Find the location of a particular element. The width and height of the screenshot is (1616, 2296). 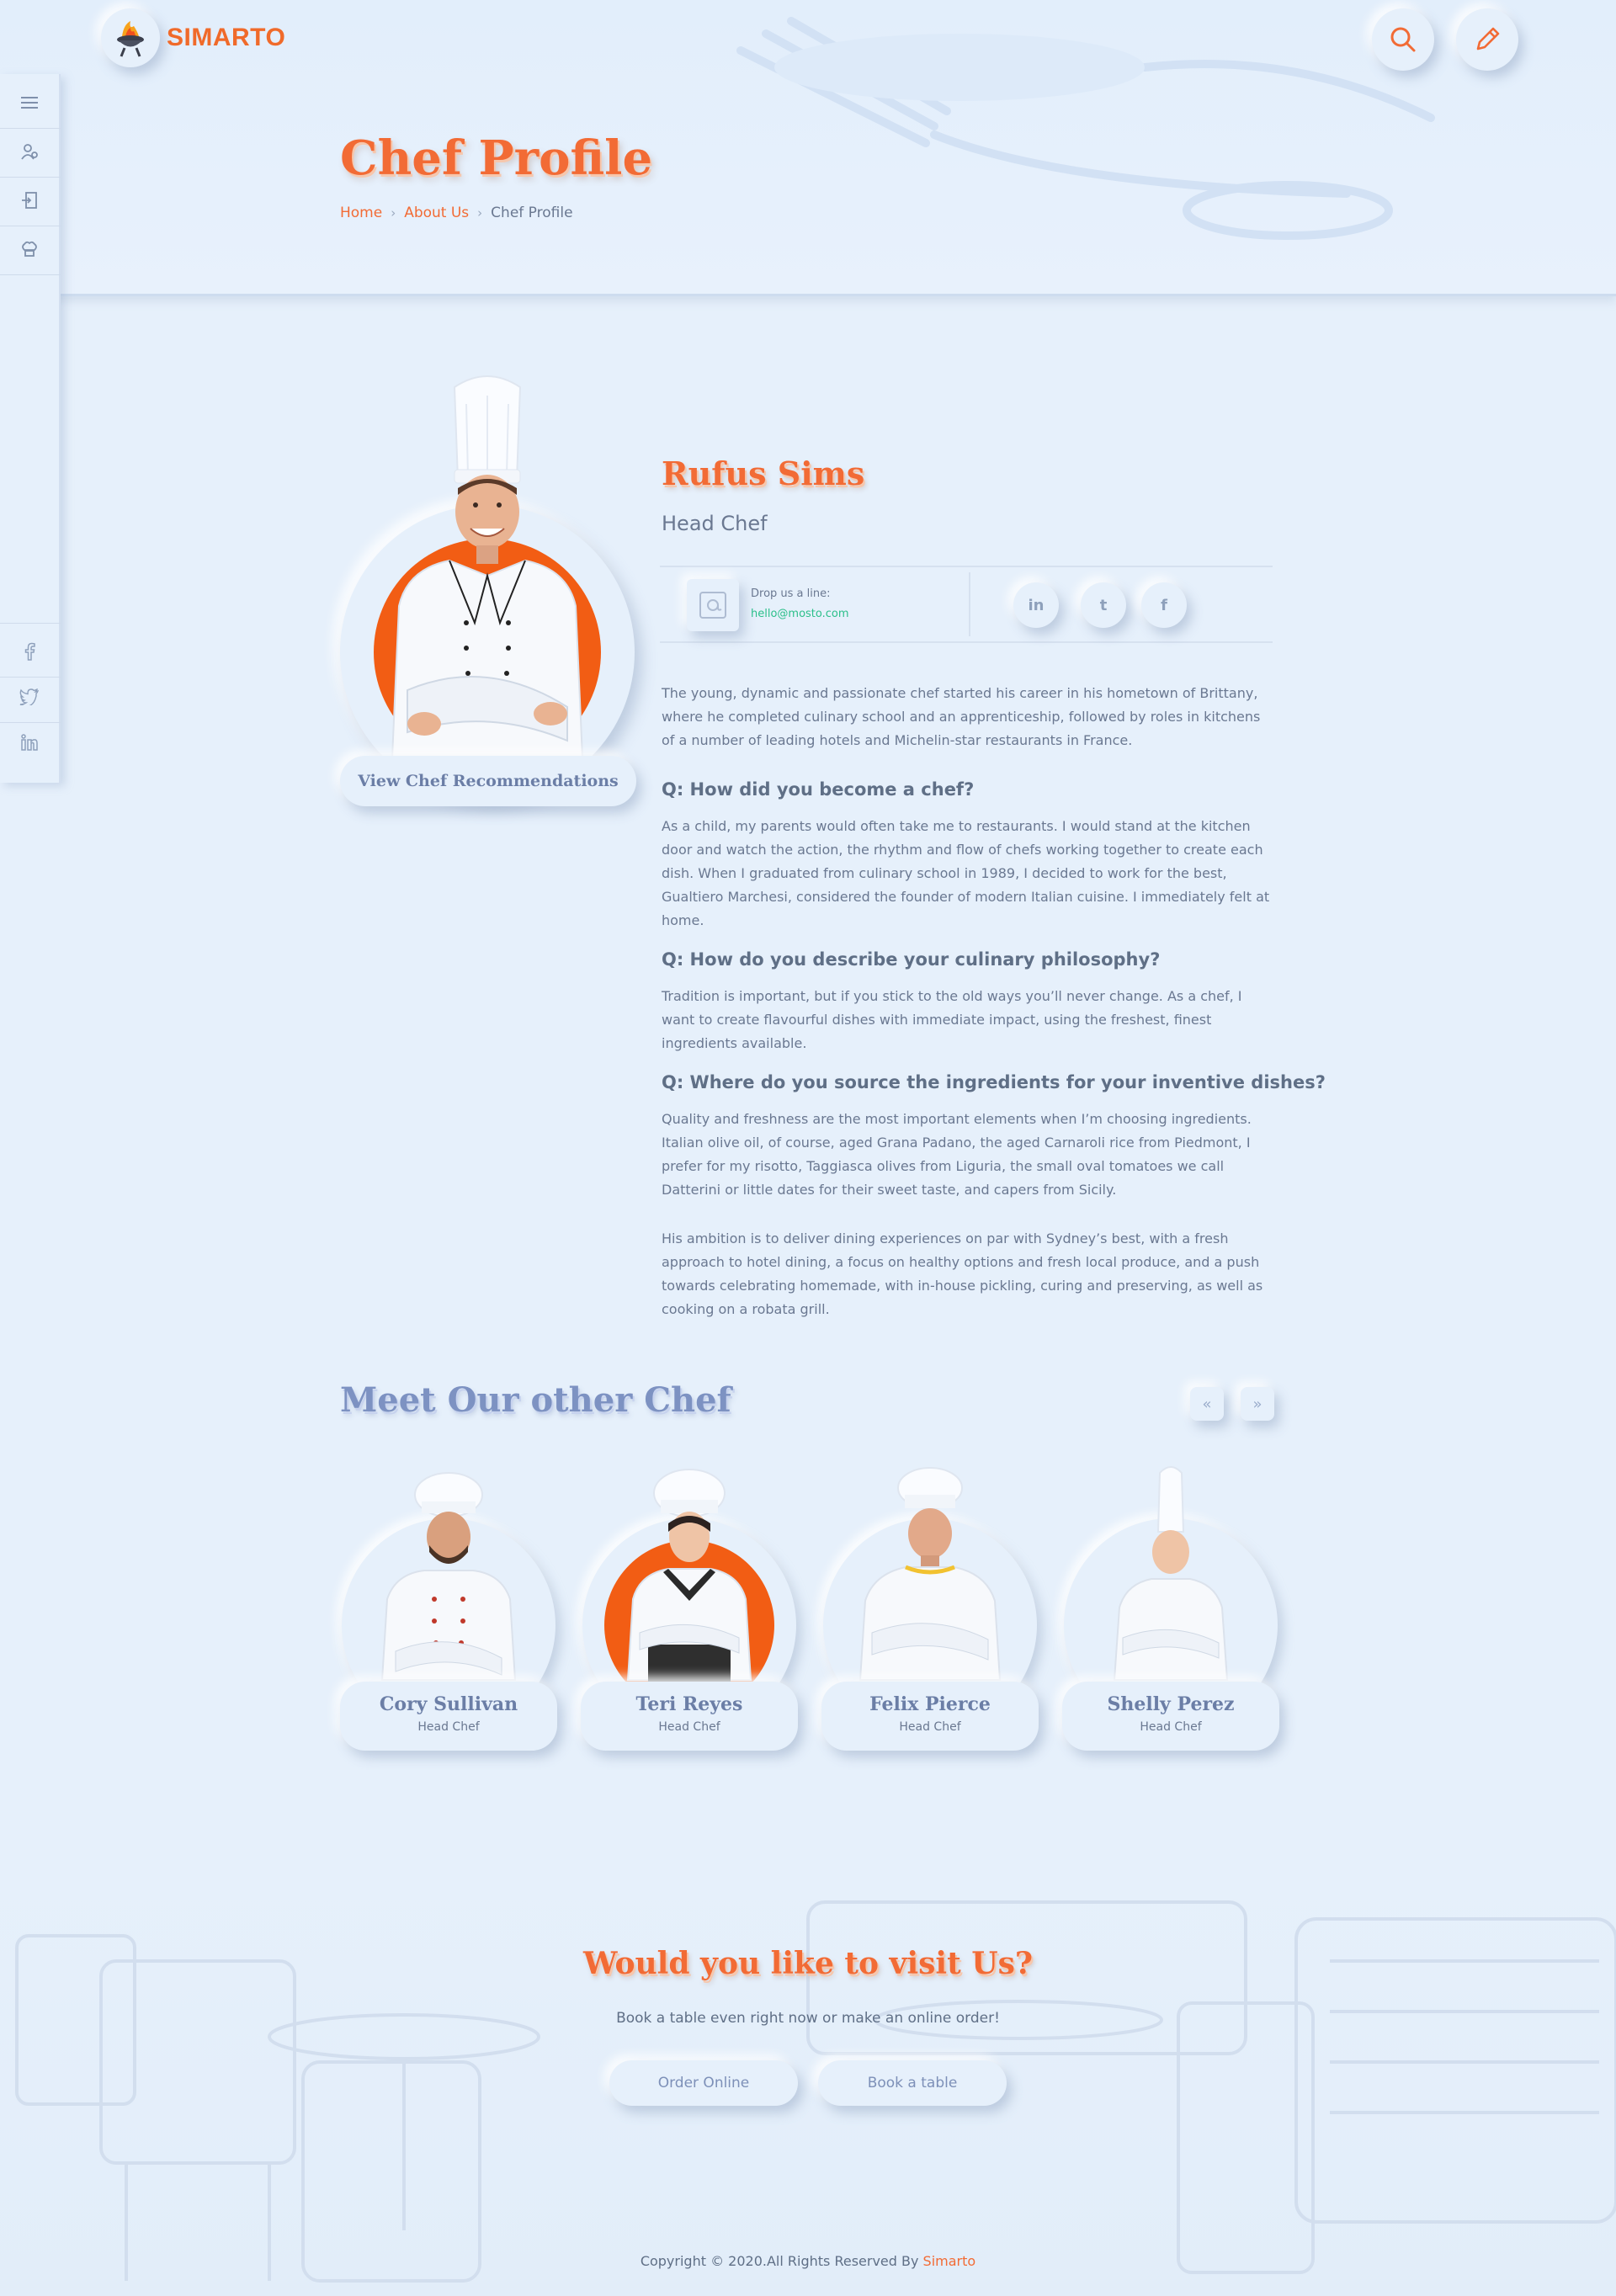

side-rail is located at coordinates (30, 428).